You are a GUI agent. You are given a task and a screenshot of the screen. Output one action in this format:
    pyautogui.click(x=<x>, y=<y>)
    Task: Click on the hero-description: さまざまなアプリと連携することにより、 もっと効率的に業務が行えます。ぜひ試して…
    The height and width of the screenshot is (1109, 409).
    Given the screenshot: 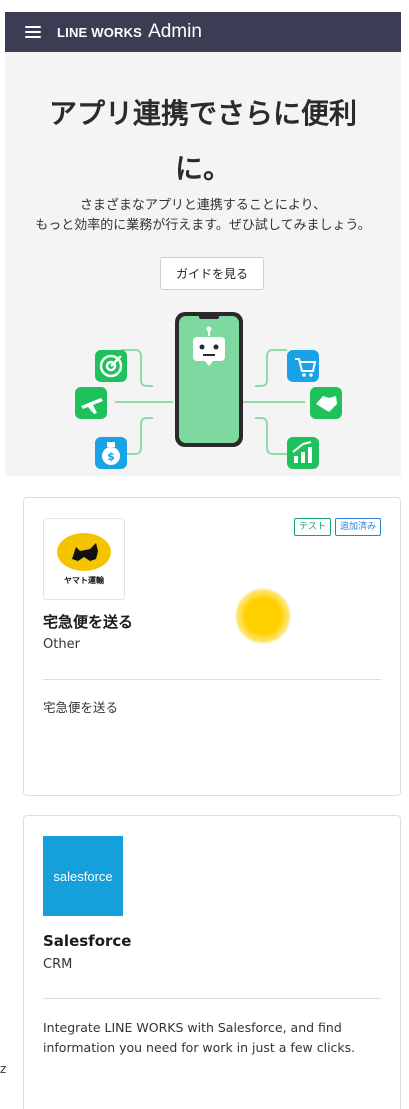 What is the action you would take?
    pyautogui.click(x=203, y=215)
    